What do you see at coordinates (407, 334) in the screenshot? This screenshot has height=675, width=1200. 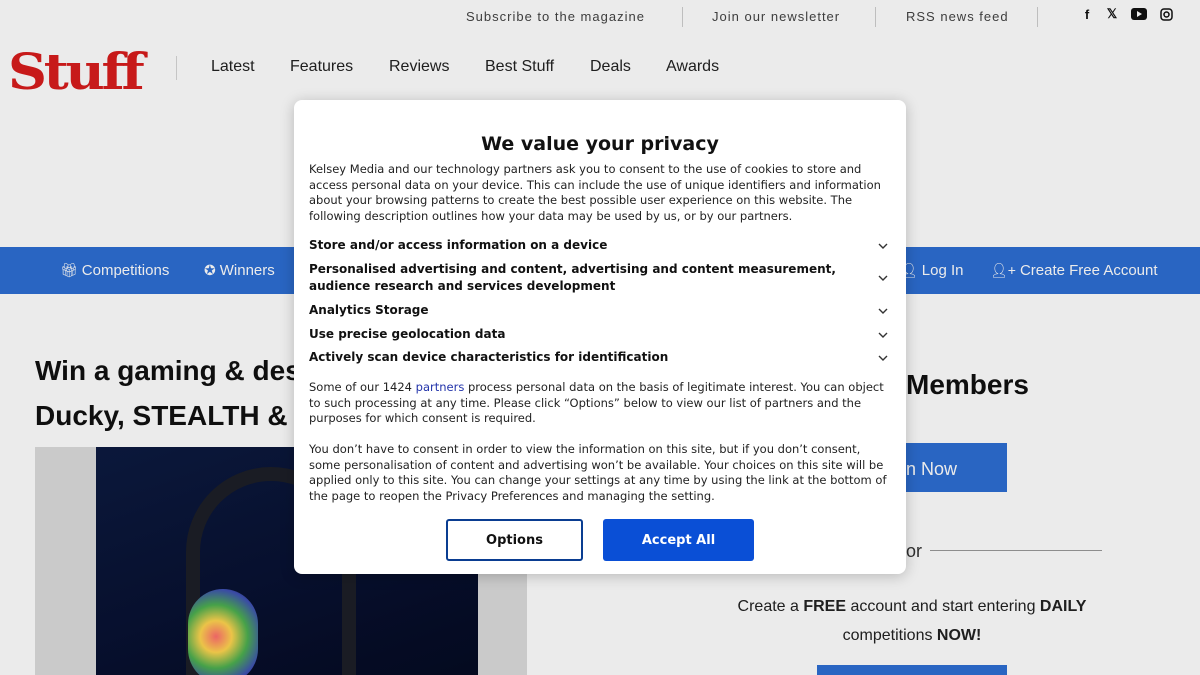 I see `purpose-label: Use precise geolocation data` at bounding box center [407, 334].